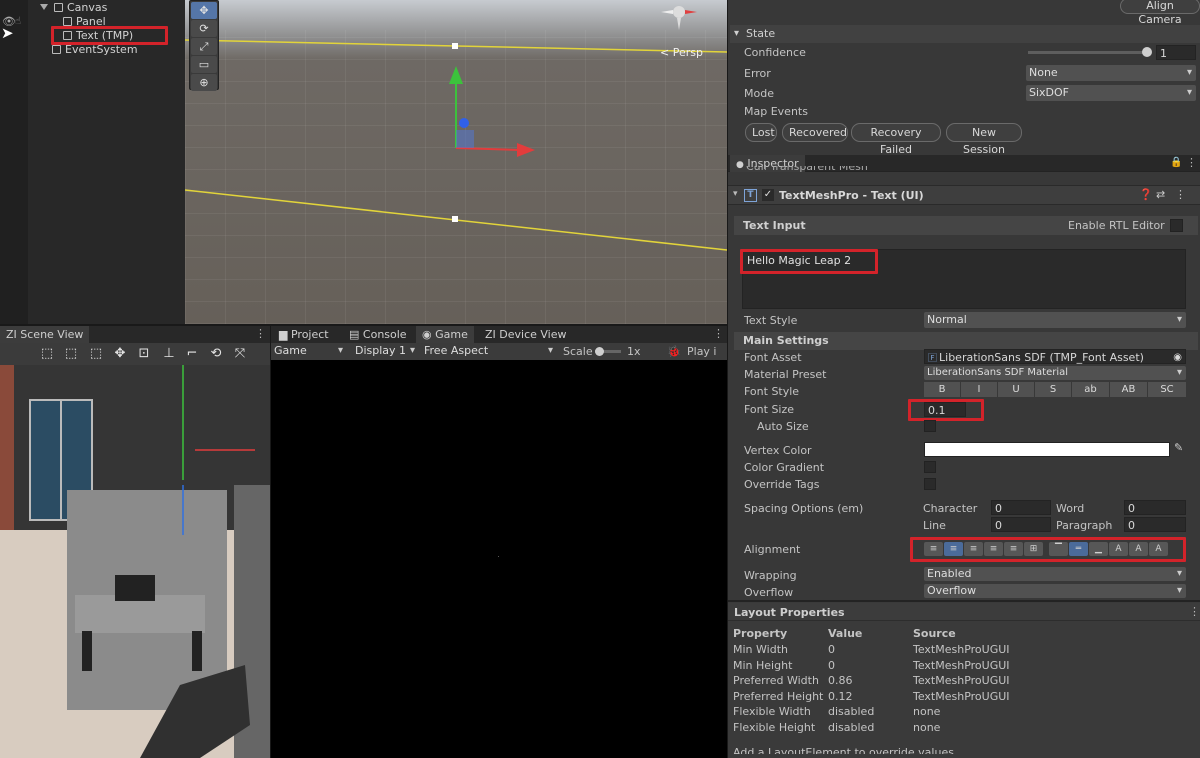 This screenshot has height=758, width=1200. Describe the element at coordinates (933, 549) in the screenshot. I see `align-left-icon: ≡` at that location.